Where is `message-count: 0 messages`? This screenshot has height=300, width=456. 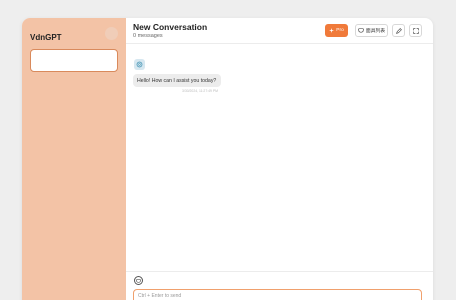 message-count: 0 messages is located at coordinates (148, 36).